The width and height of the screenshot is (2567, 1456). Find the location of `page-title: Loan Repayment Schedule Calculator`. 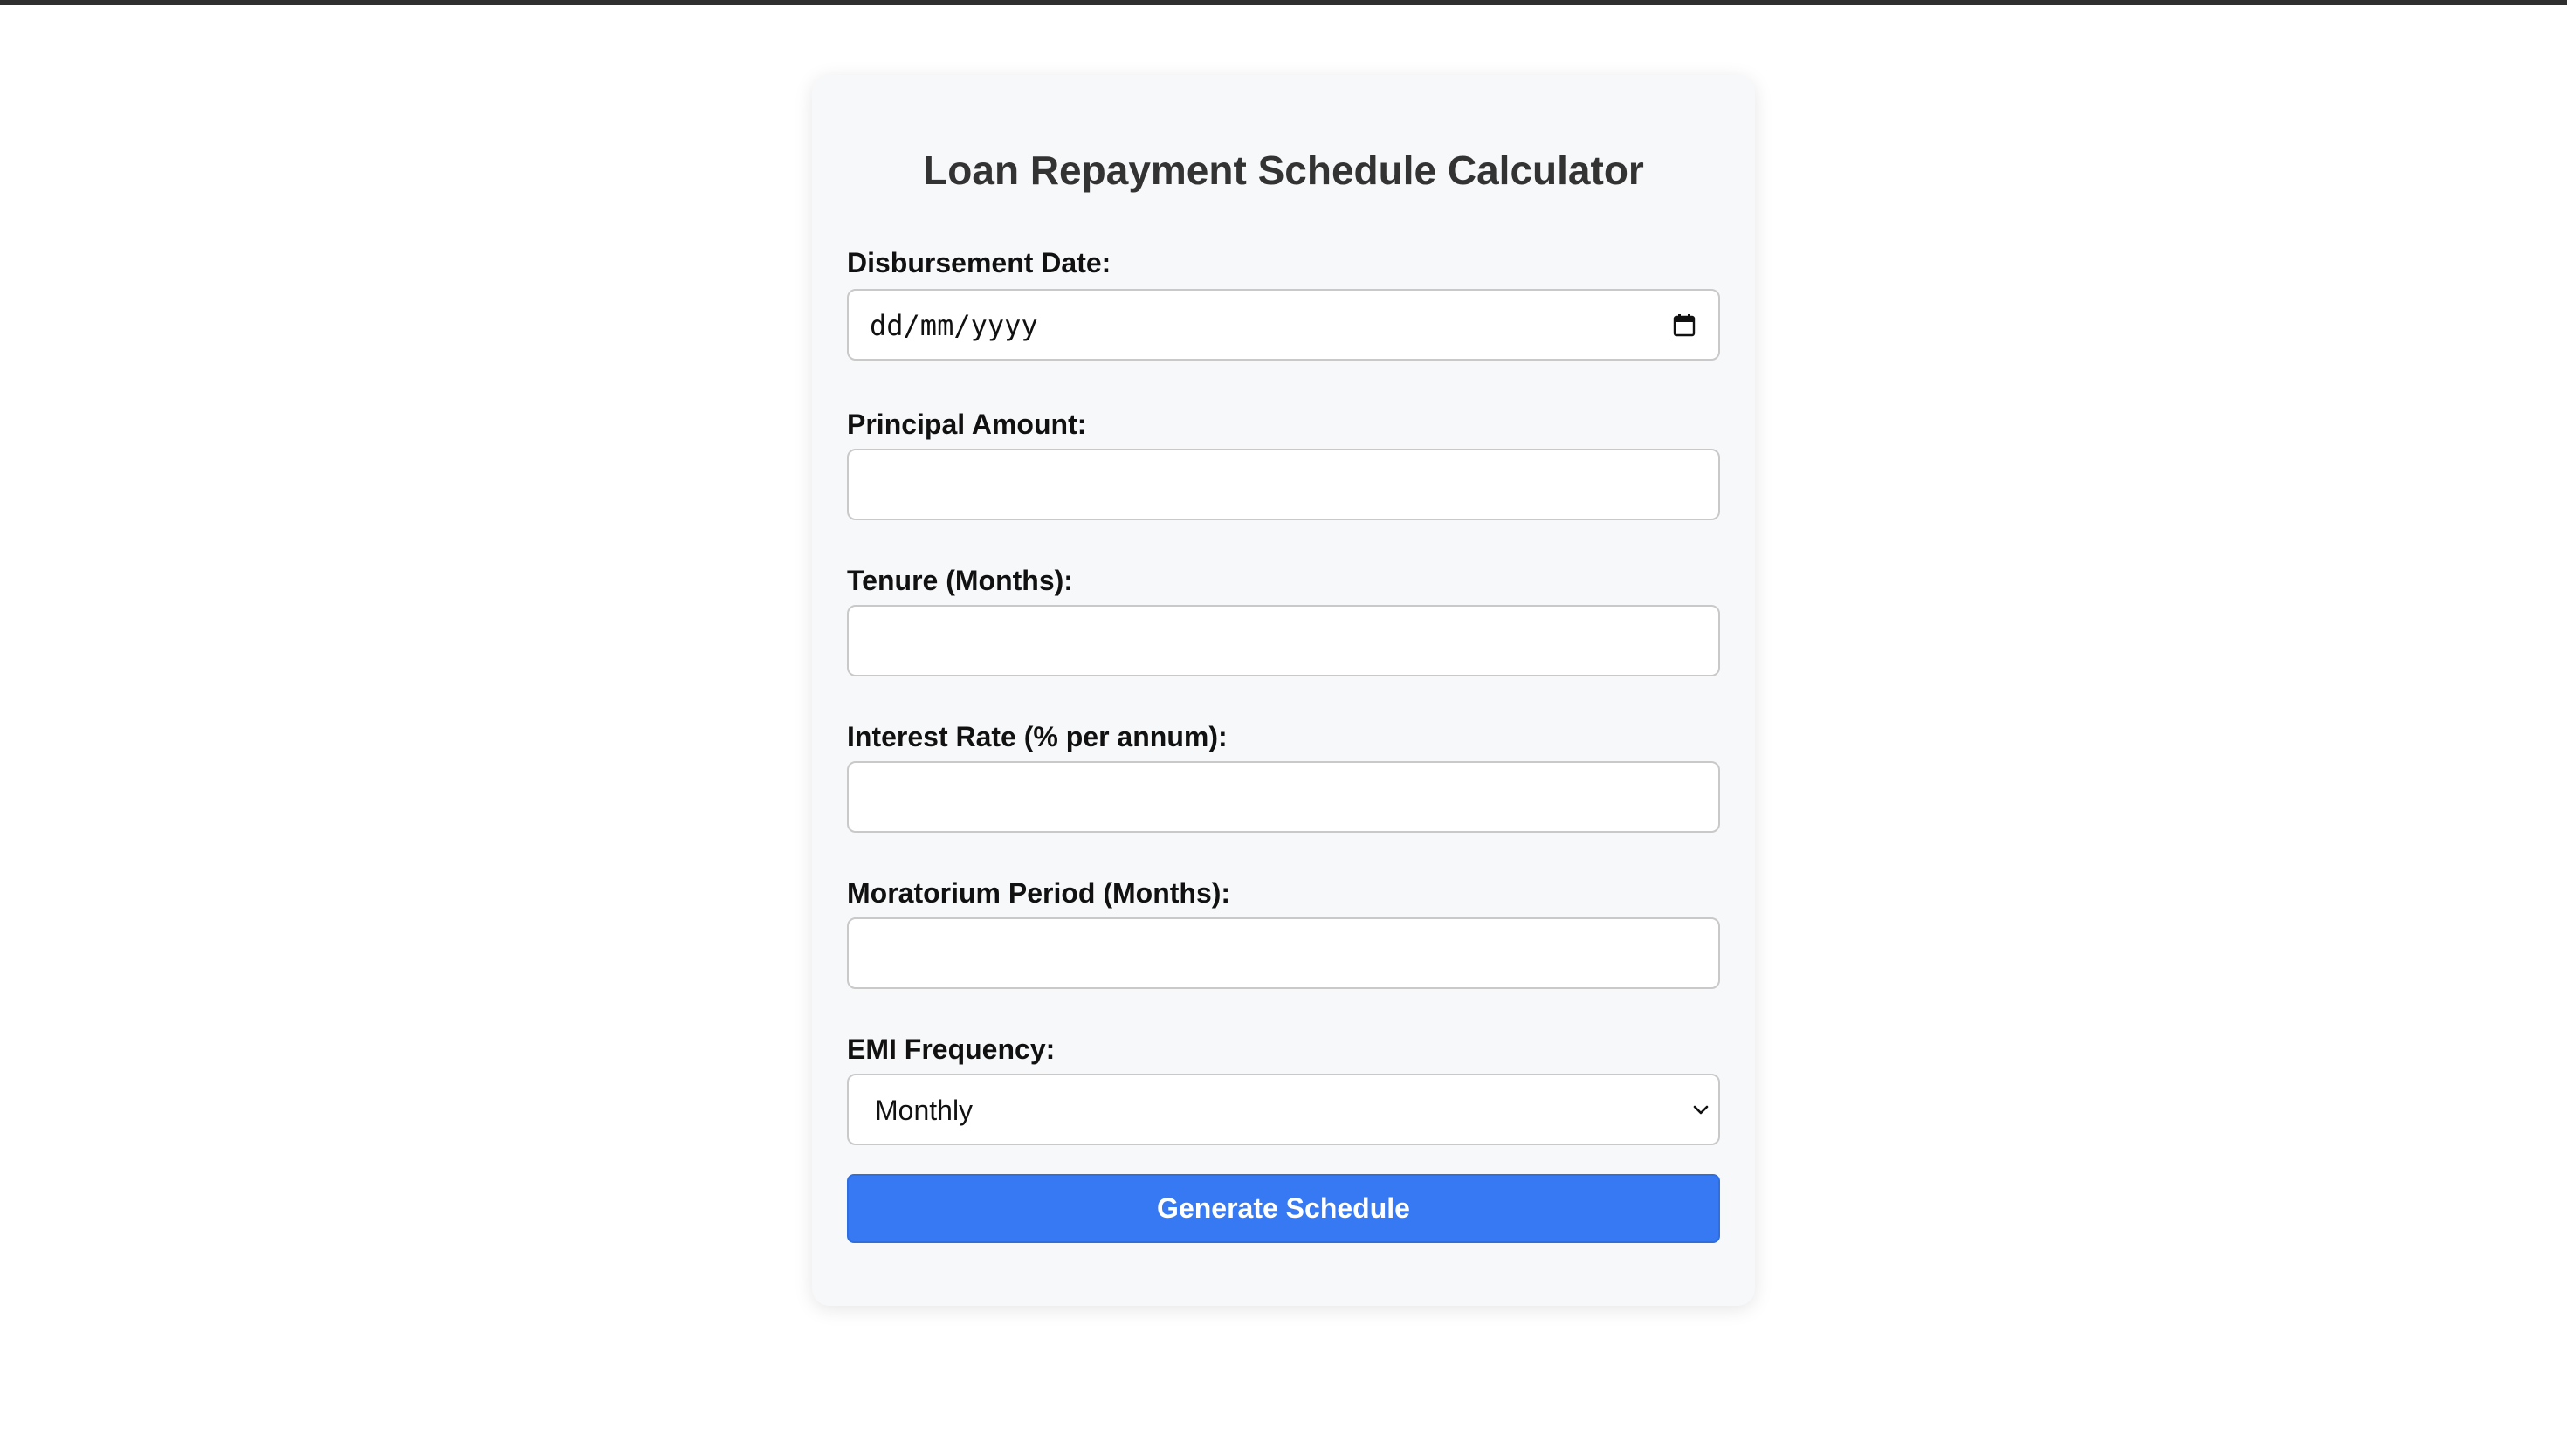

page-title: Loan Repayment Schedule Calculator is located at coordinates (1283, 170).